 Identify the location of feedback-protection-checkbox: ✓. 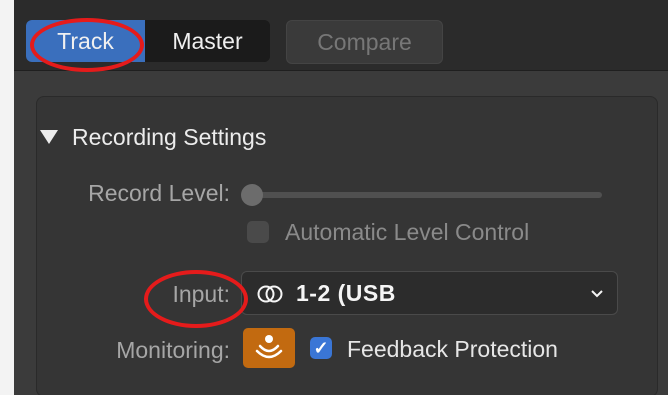
(321, 348).